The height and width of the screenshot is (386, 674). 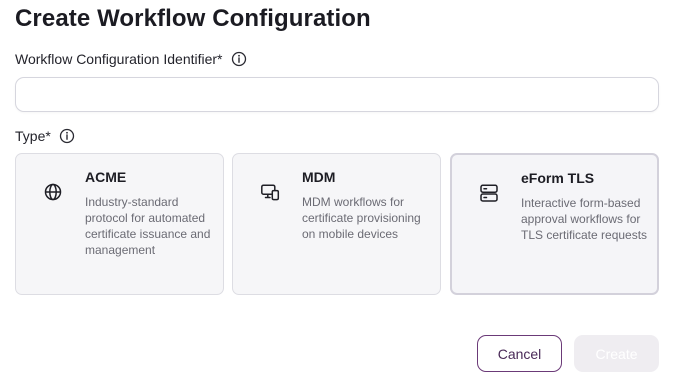 I want to click on type-card-title: MDM, so click(x=319, y=177).